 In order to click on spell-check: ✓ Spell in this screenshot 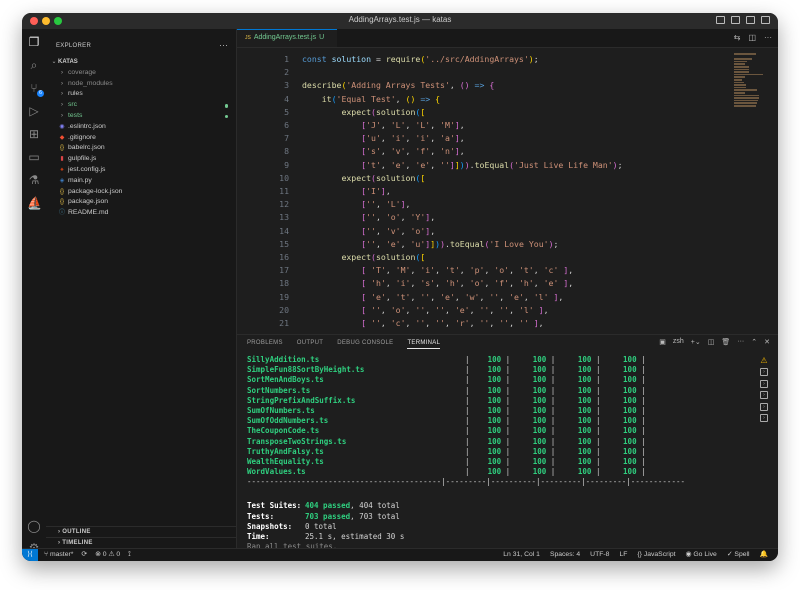, I will do `click(738, 555)`.